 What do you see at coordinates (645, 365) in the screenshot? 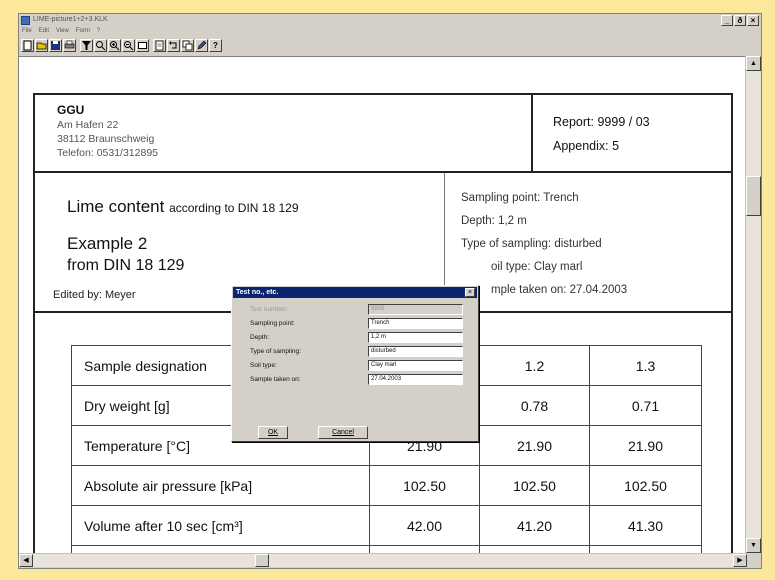
I see `cell-value: 1.3` at bounding box center [645, 365].